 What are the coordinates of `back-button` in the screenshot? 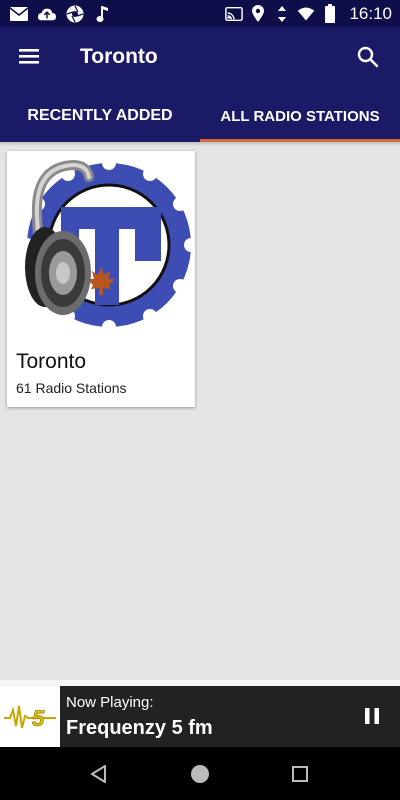 It's located at (99, 774).